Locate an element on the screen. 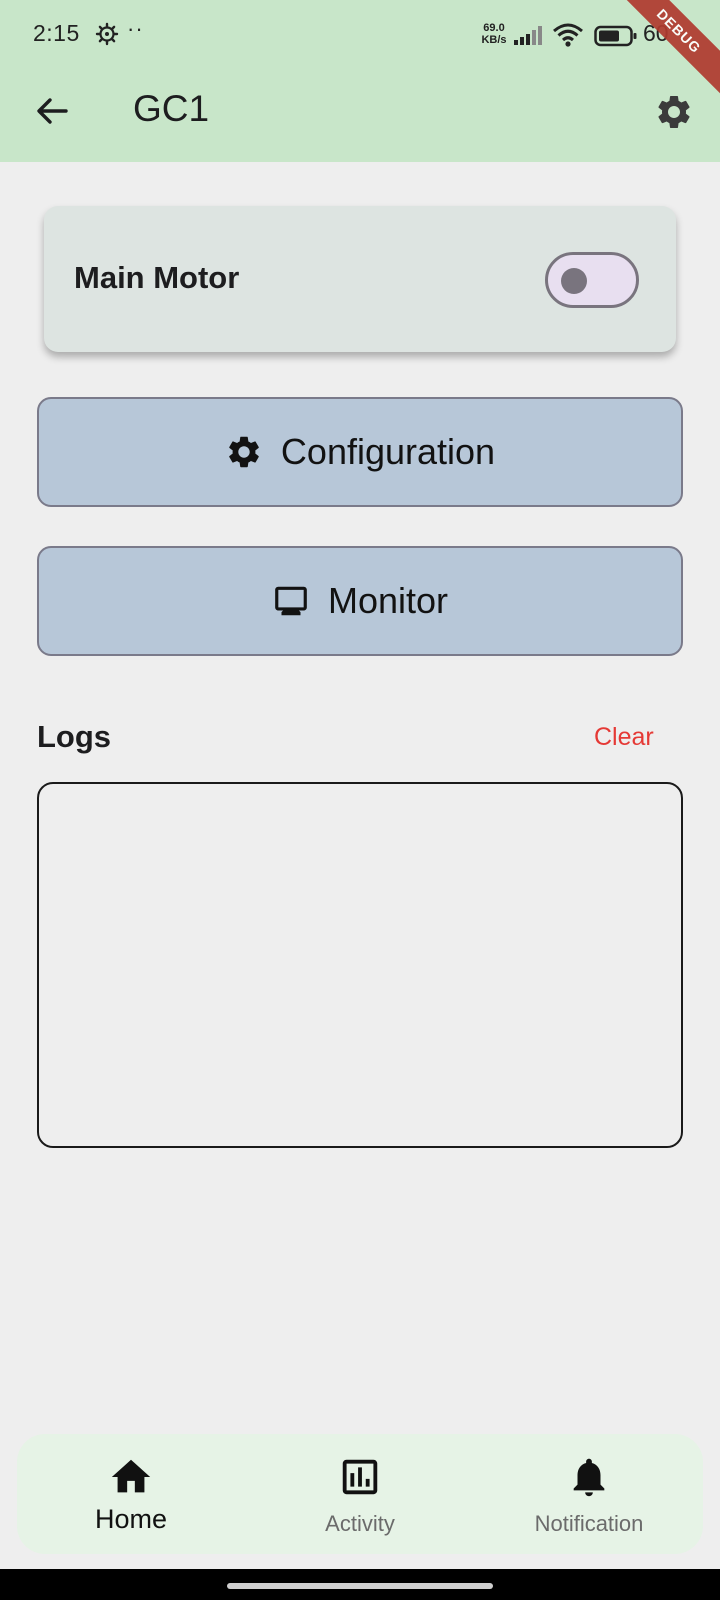 The image size is (720, 1600). settings-gear-icon is located at coordinates (107, 34).